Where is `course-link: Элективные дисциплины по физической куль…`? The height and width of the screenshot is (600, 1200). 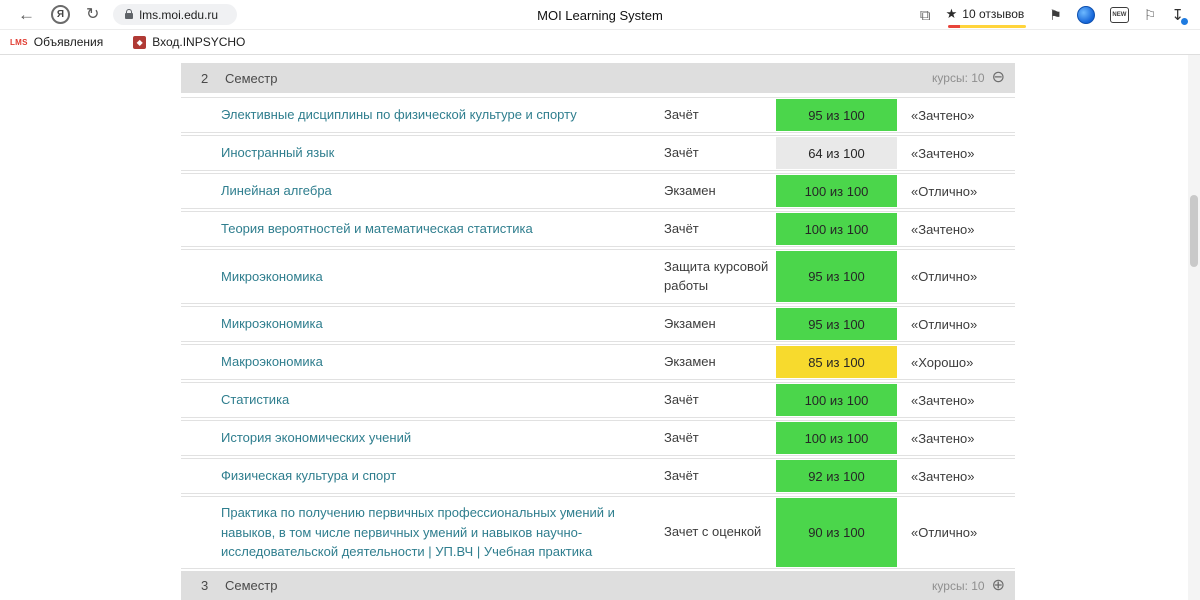
course-link: Элективные дисциплины по физической куль… is located at coordinates (442, 115).